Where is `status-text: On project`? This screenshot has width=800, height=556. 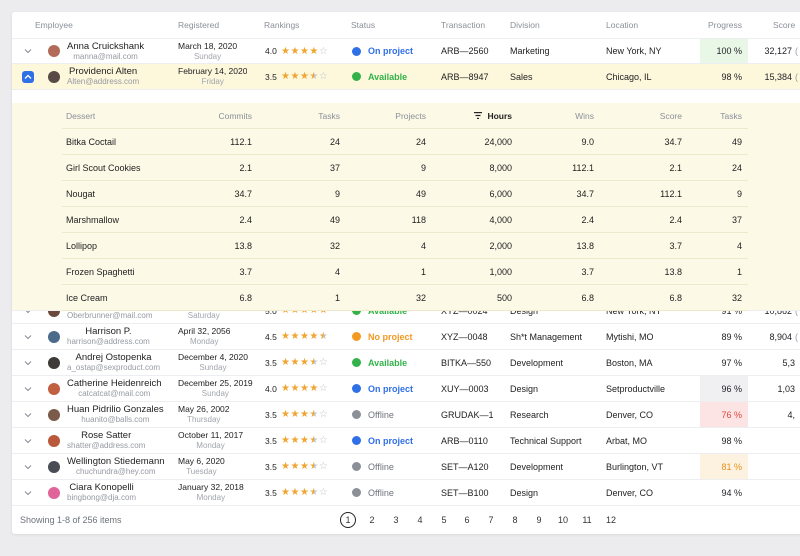
status-text: On project is located at coordinates (391, 440).